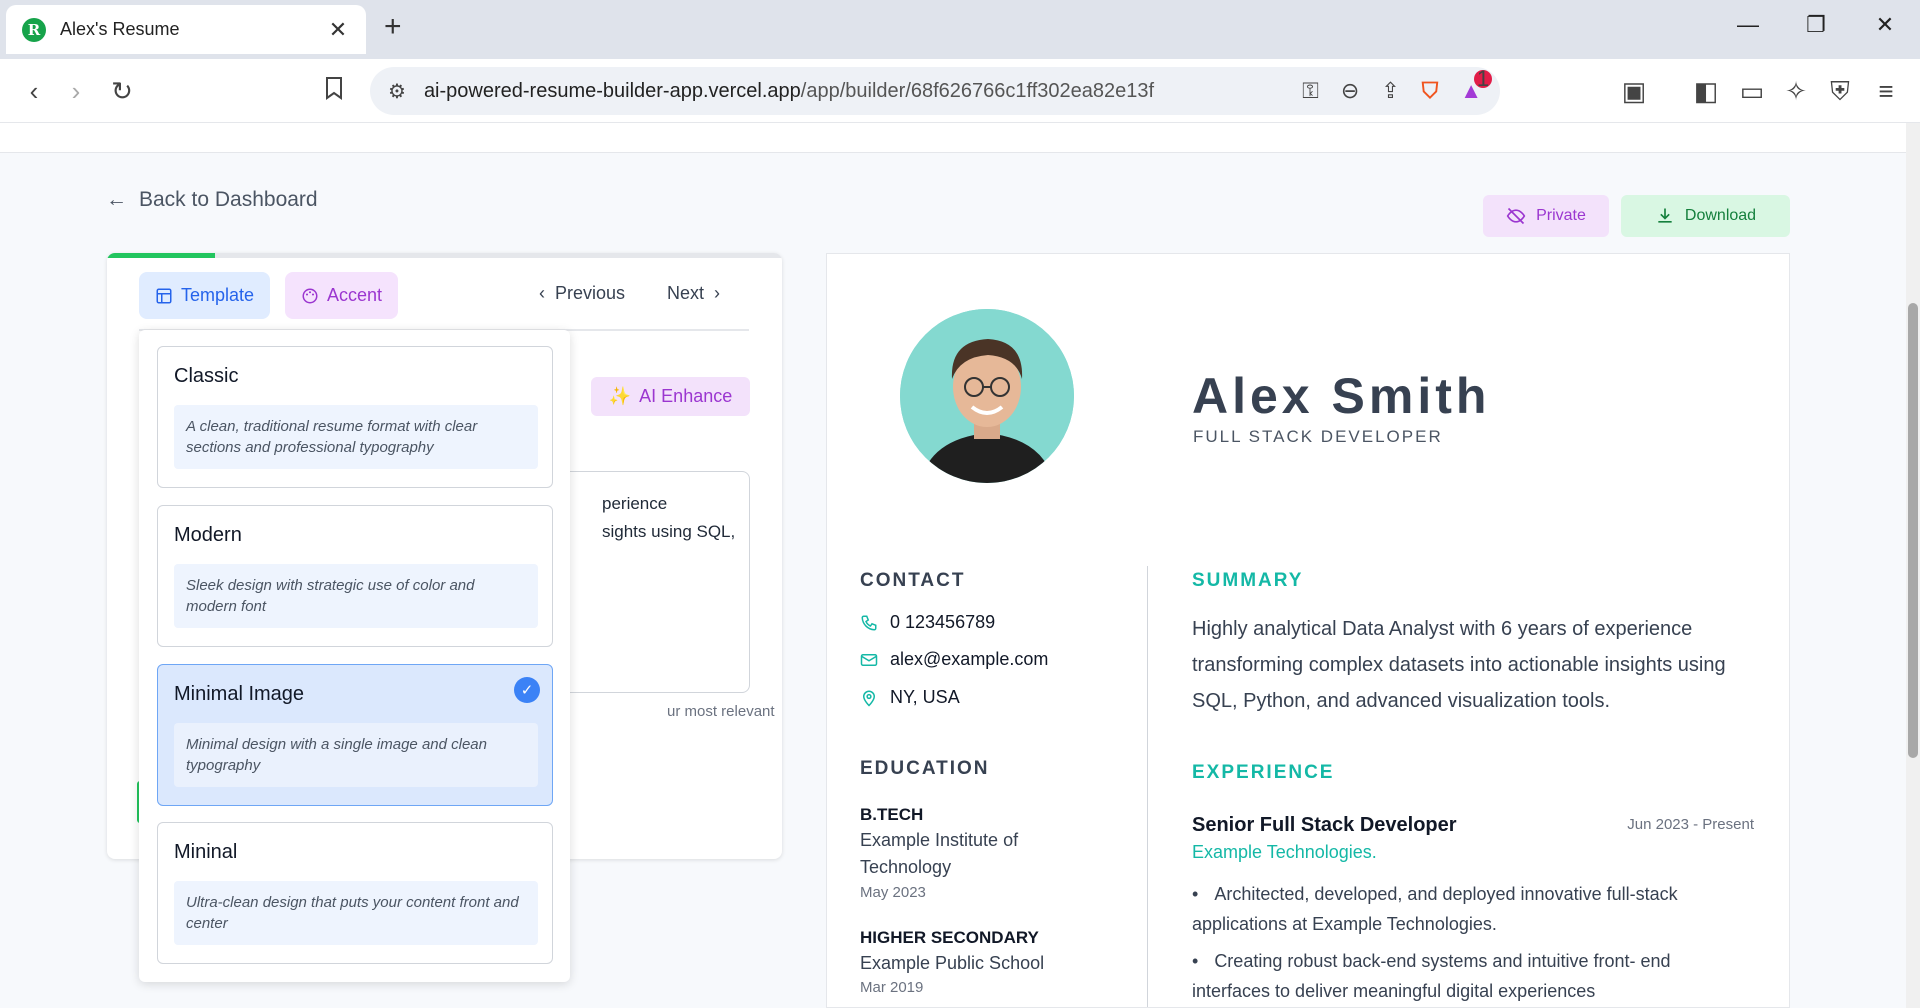 The width and height of the screenshot is (1920, 1008). I want to click on chevron-left-icon: ‹, so click(547, 293).